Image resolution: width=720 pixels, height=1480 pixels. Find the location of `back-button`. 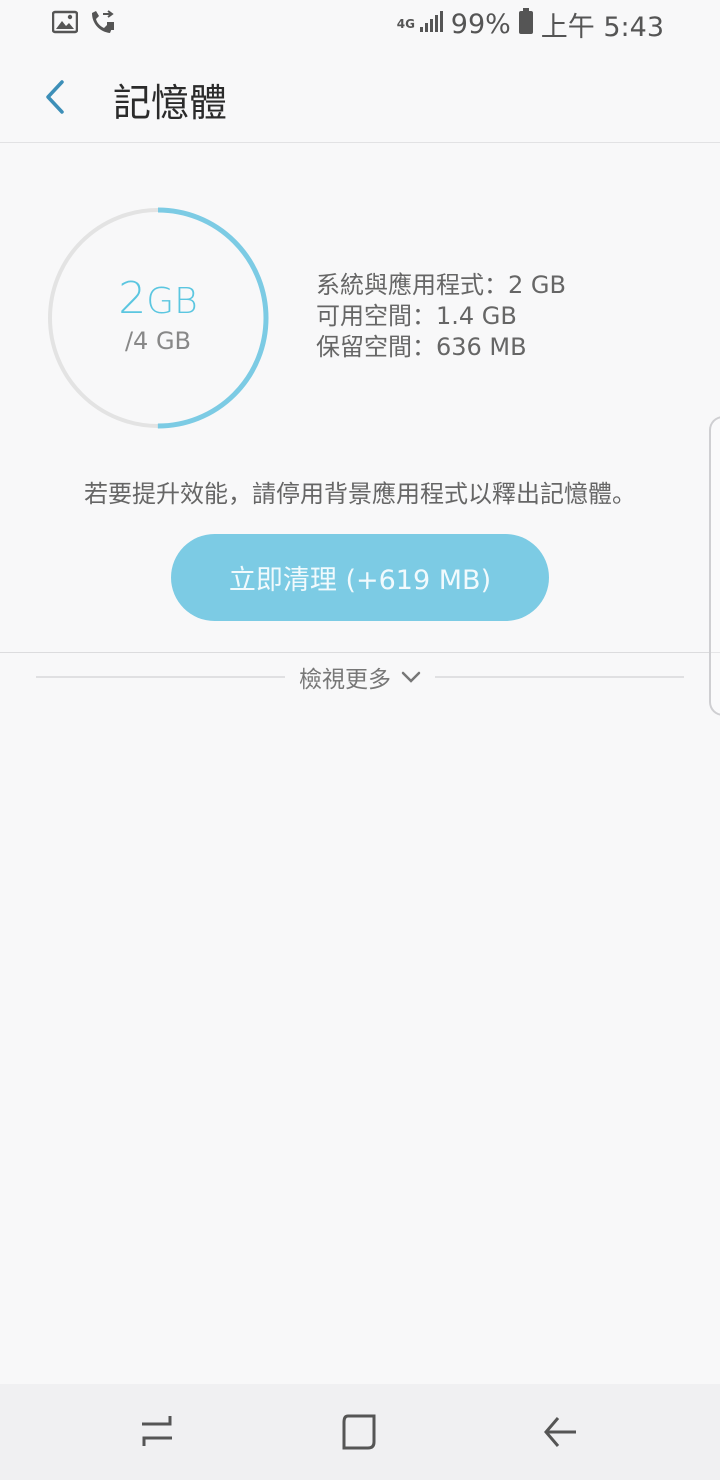

back-button is located at coordinates (56, 97).